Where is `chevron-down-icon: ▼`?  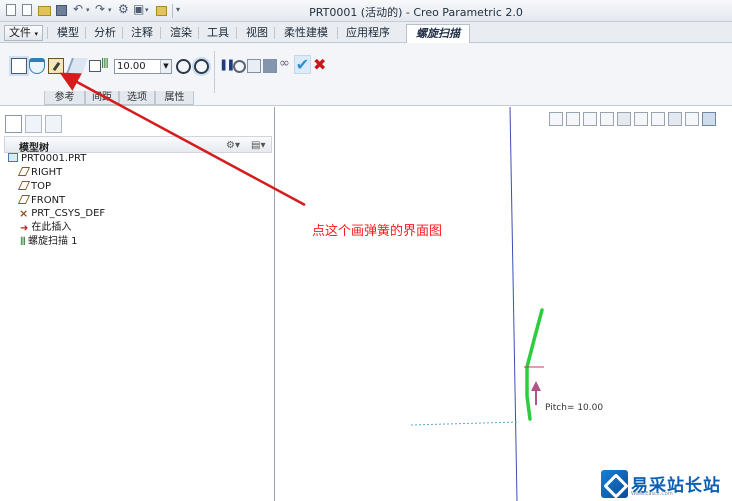 chevron-down-icon: ▼ is located at coordinates (165, 66).